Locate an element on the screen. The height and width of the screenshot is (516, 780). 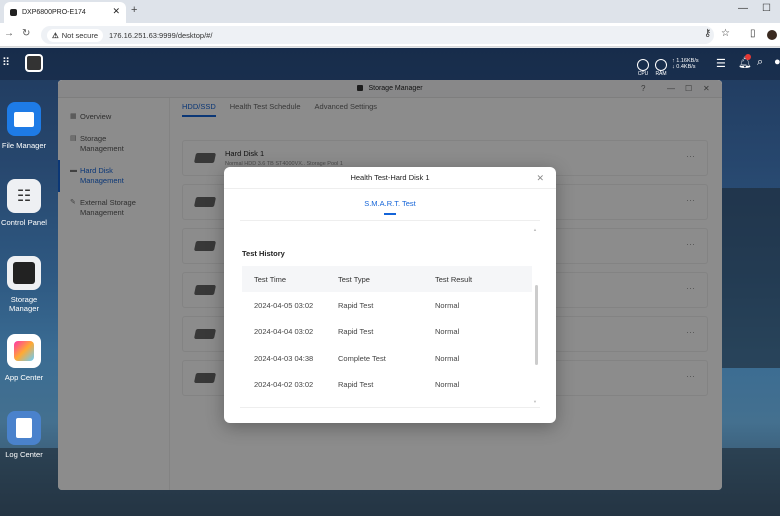
dialog-title: Health Test-Hard Disk 1 is located at coordinates (390, 177).